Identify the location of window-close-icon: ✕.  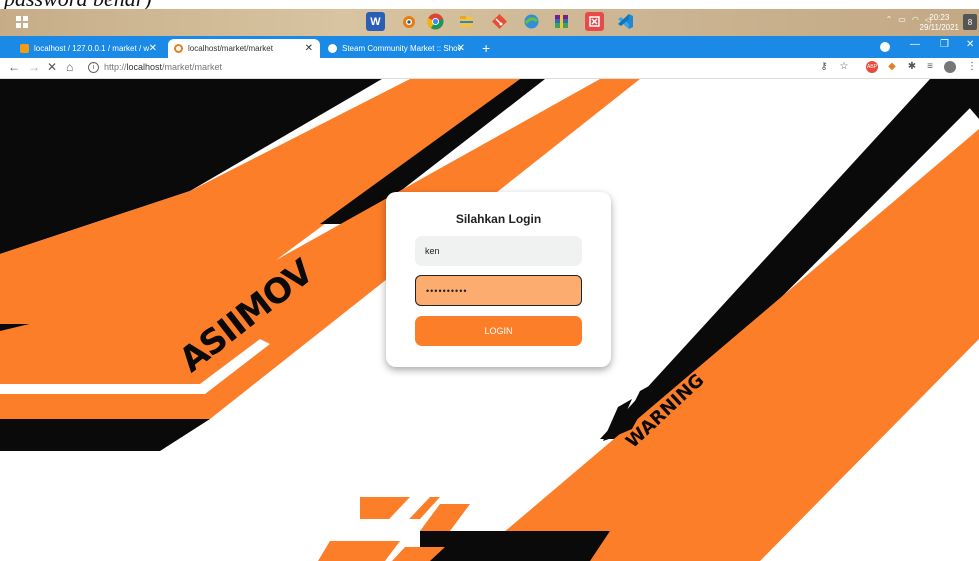
(970, 44).